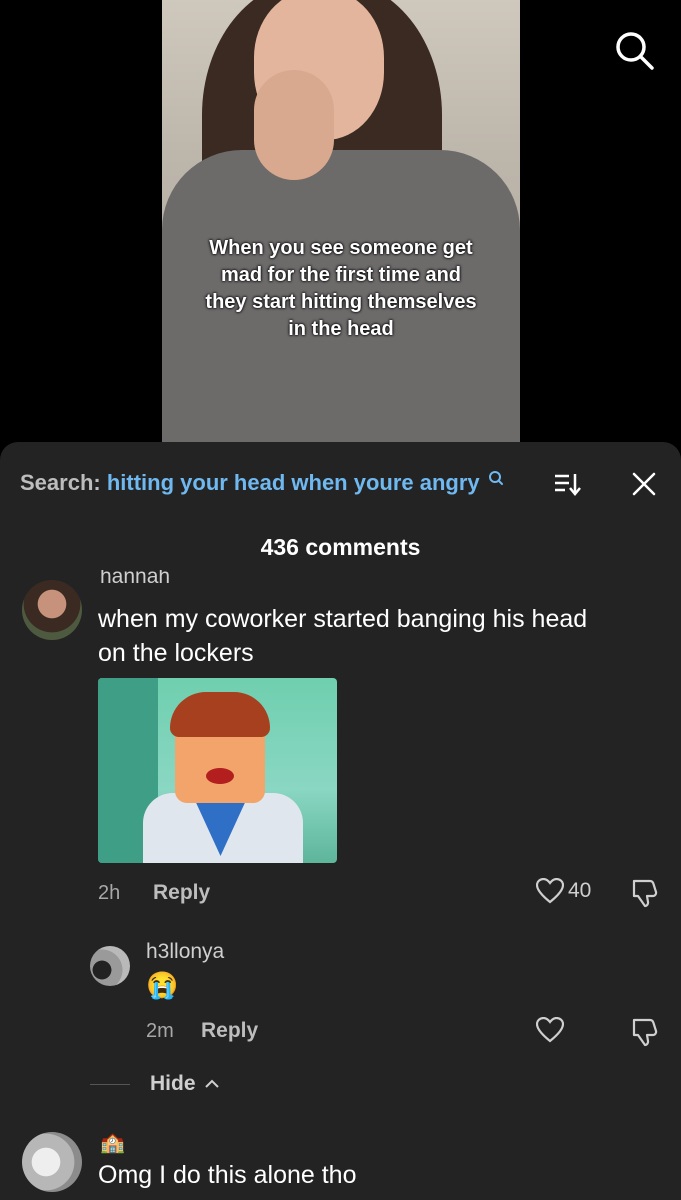 This screenshot has height=1200, width=681. What do you see at coordinates (293, 482) in the screenshot?
I see `search-query: hitting your head when youre angry` at bounding box center [293, 482].